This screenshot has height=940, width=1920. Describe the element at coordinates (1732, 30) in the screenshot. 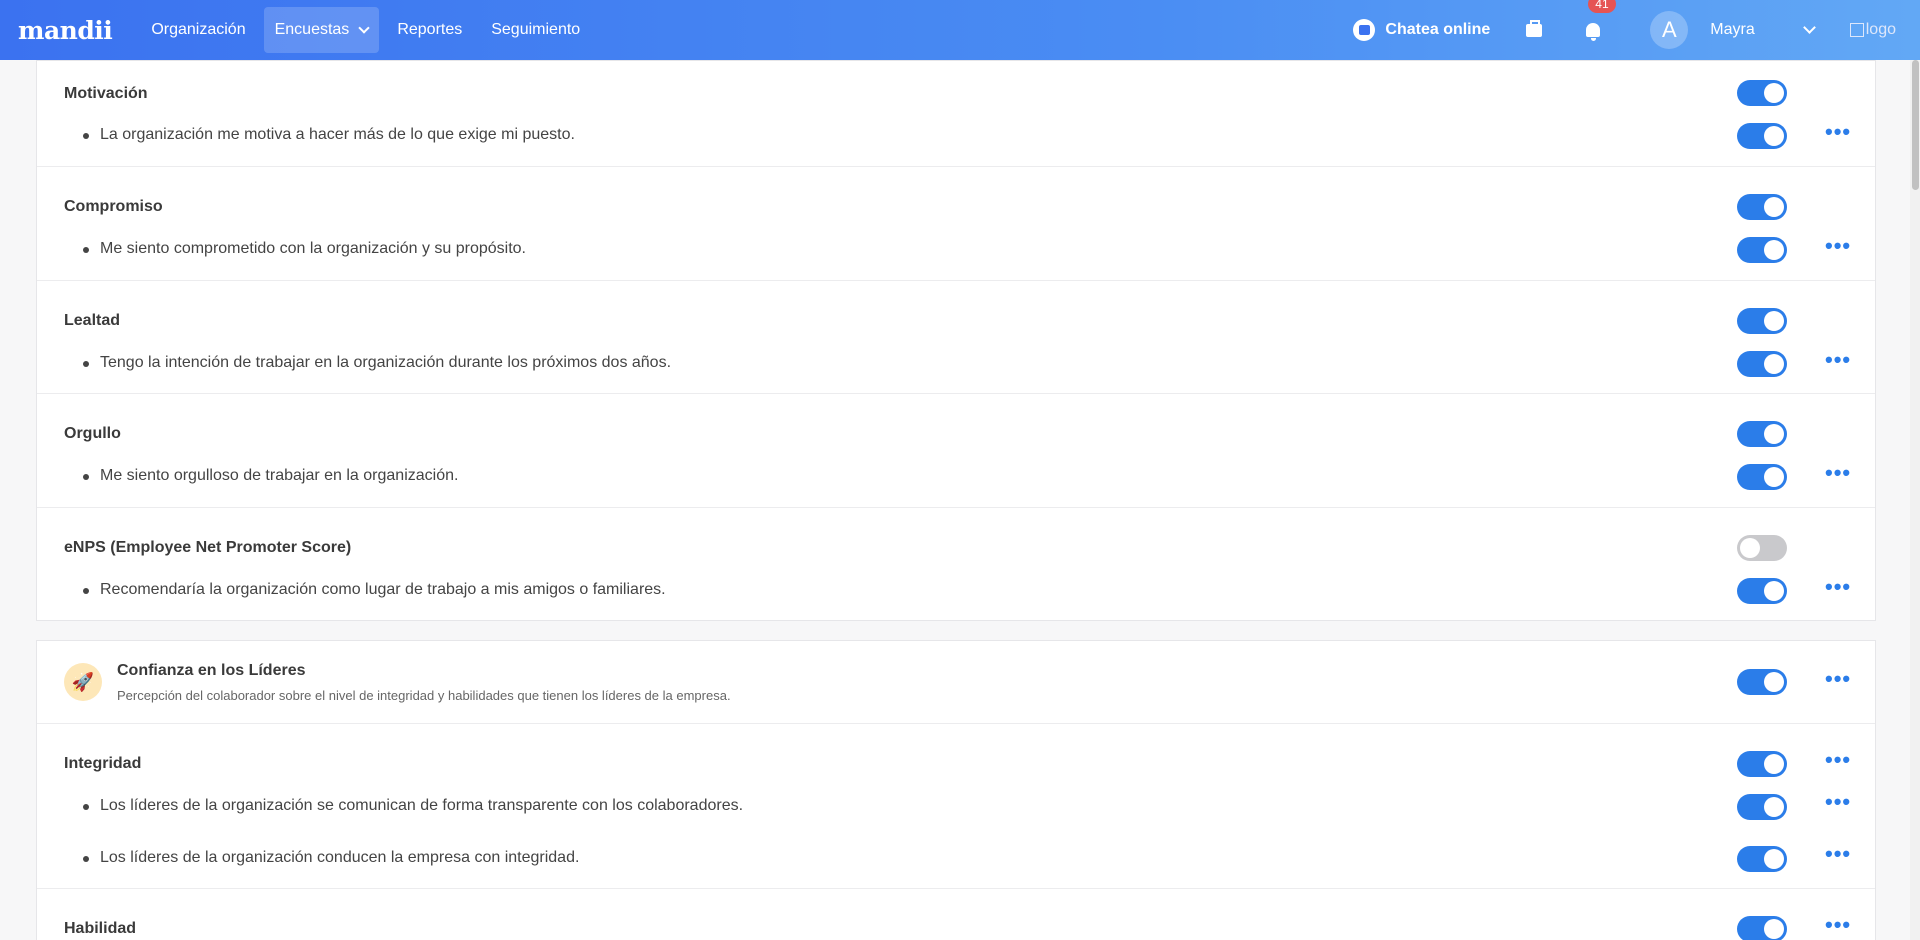

I see `user-name: Mayra` at that location.